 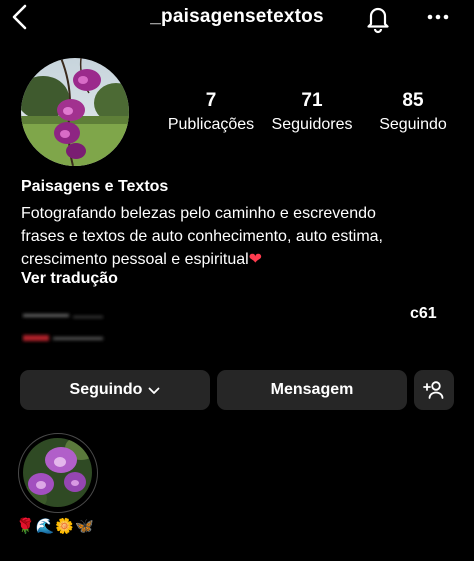 What do you see at coordinates (211, 113) in the screenshot?
I see `stat-posts: 7 Publicações` at bounding box center [211, 113].